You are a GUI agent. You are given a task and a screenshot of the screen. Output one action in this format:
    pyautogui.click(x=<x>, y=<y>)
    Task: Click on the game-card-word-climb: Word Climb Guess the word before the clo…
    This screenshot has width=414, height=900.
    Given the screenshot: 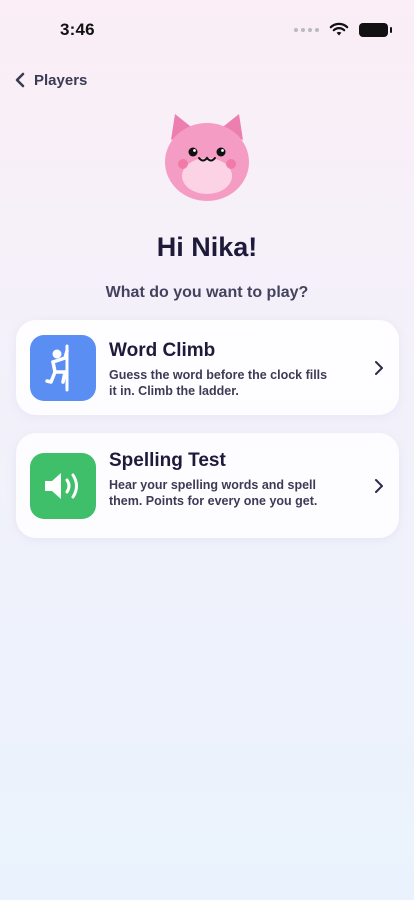 What is the action you would take?
    pyautogui.click(x=207, y=367)
    